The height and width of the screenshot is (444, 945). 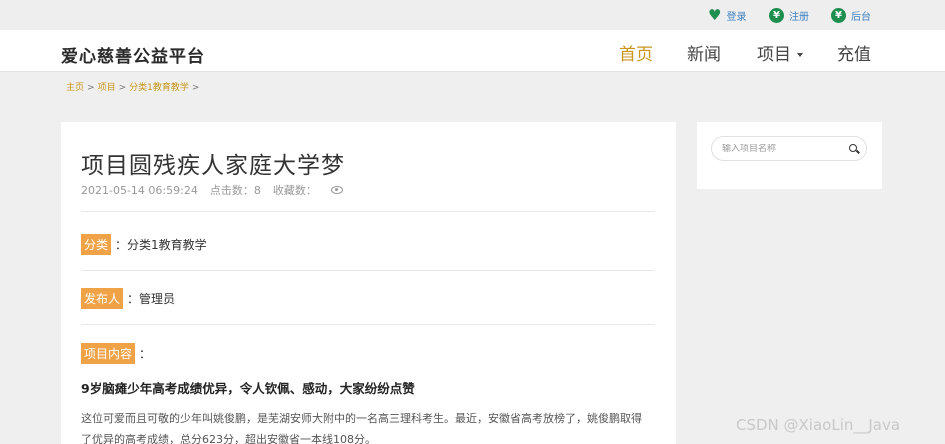 I want to click on content-tag: 项目内容, so click(x=108, y=353).